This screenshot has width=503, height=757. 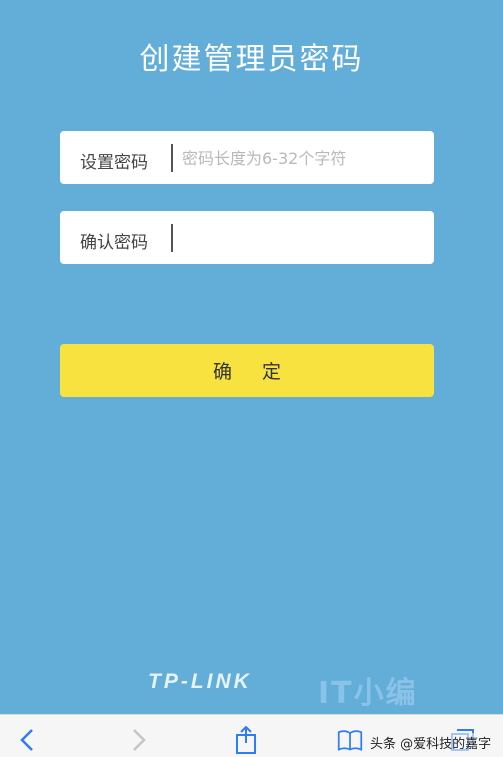 I want to click on chevron-right-icon, so click(x=139, y=740).